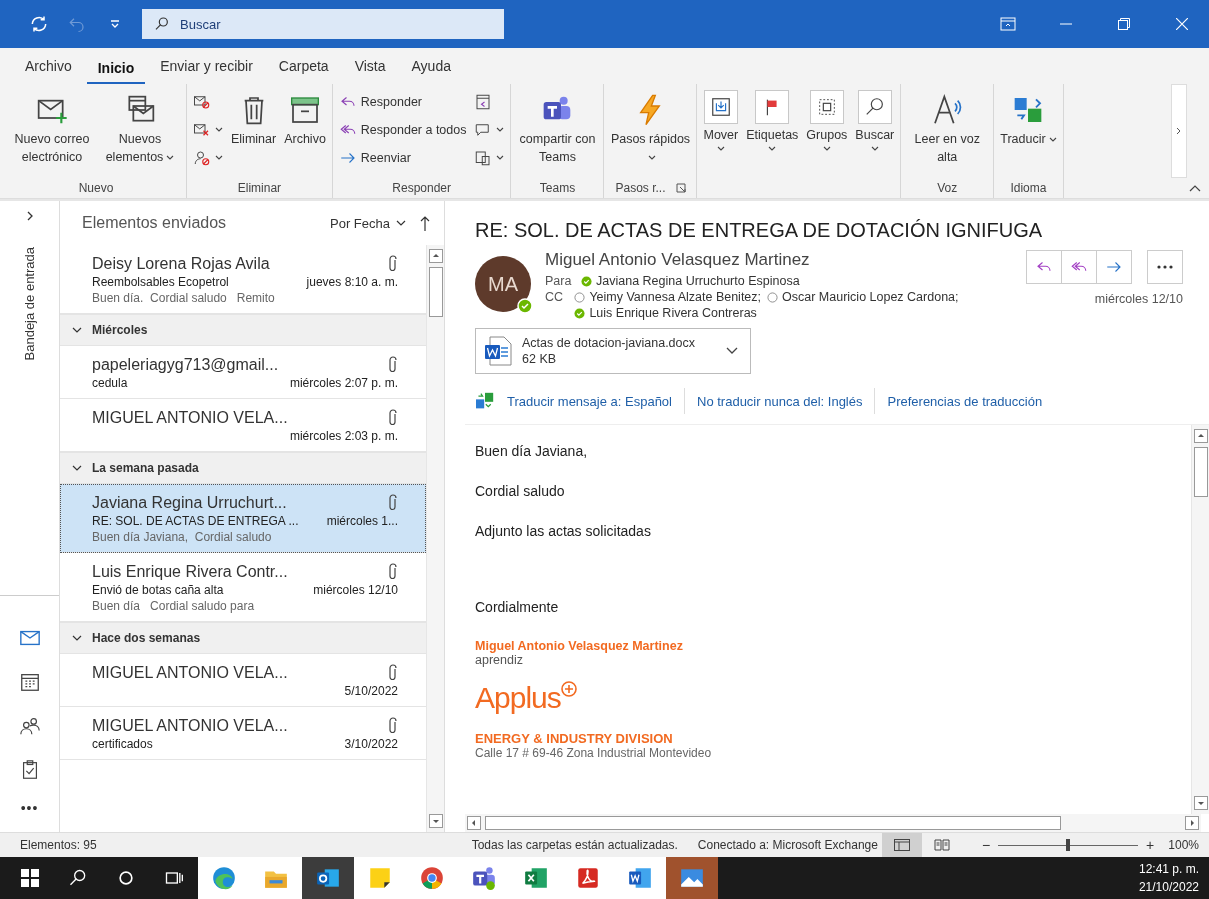 Image resolution: width=1209 pixels, height=899 pixels. What do you see at coordinates (555, 298) in the screenshot?
I see `cc-label: CC` at bounding box center [555, 298].